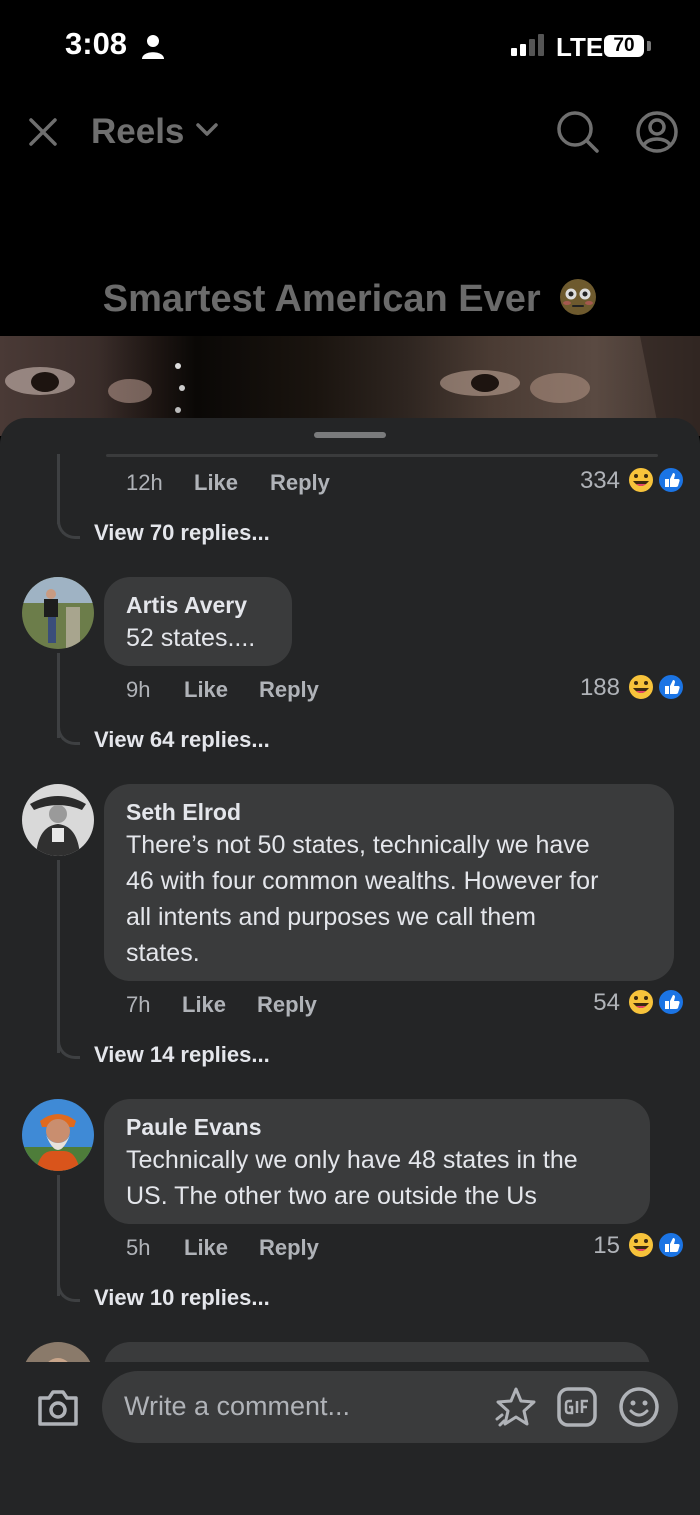 The height and width of the screenshot is (1515, 700). What do you see at coordinates (606, 1002) in the screenshot?
I see `reaction-count: 54` at bounding box center [606, 1002].